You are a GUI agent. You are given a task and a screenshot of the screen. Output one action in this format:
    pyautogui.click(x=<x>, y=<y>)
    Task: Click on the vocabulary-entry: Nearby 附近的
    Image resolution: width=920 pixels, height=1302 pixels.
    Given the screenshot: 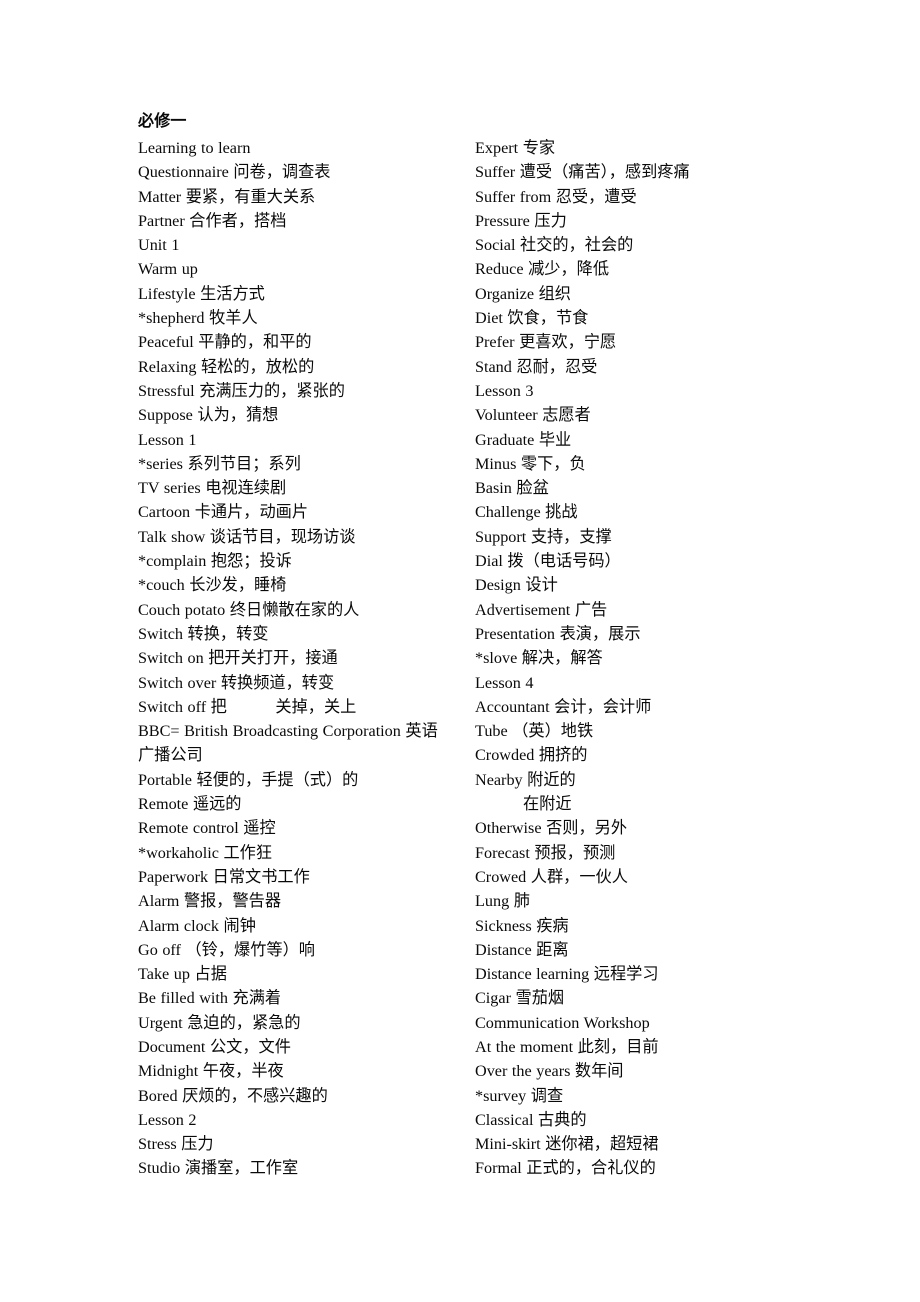 What is the action you would take?
    pyautogui.click(x=525, y=779)
    